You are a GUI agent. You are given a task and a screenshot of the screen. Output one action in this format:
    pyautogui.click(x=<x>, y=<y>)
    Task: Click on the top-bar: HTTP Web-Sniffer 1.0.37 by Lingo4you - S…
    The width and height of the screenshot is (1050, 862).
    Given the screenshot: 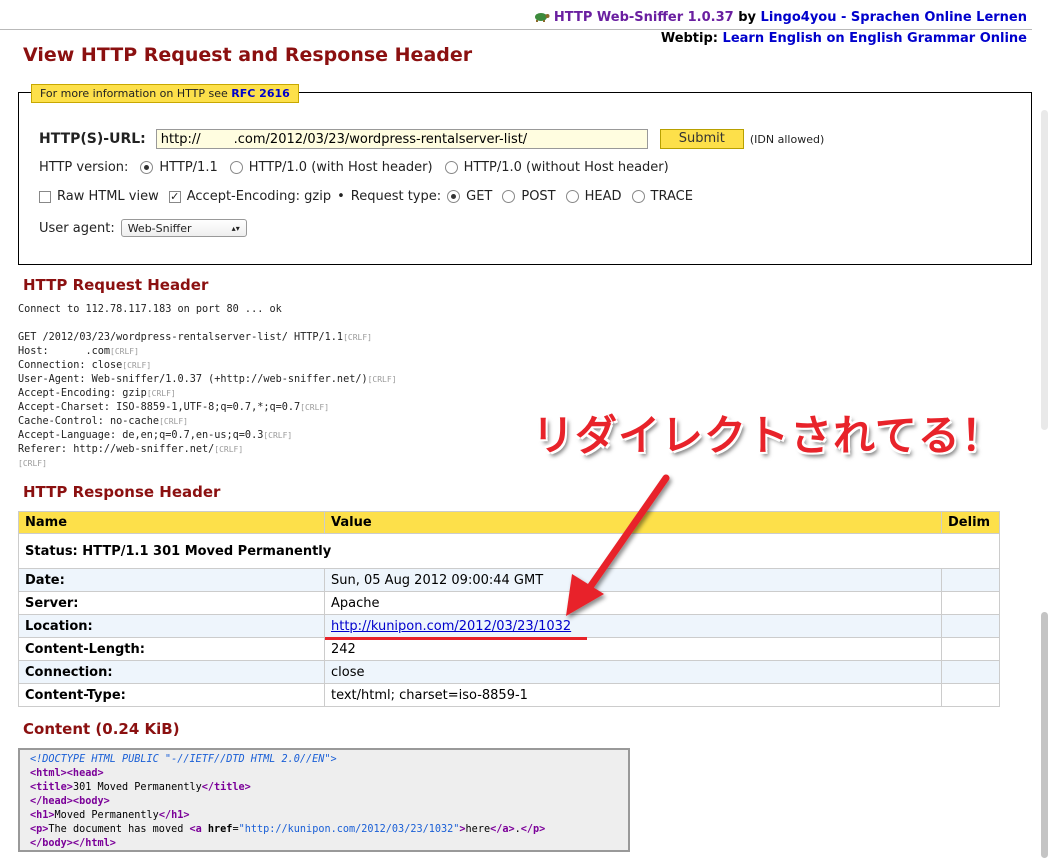 What is the action you would take?
    pyautogui.click(x=779, y=28)
    